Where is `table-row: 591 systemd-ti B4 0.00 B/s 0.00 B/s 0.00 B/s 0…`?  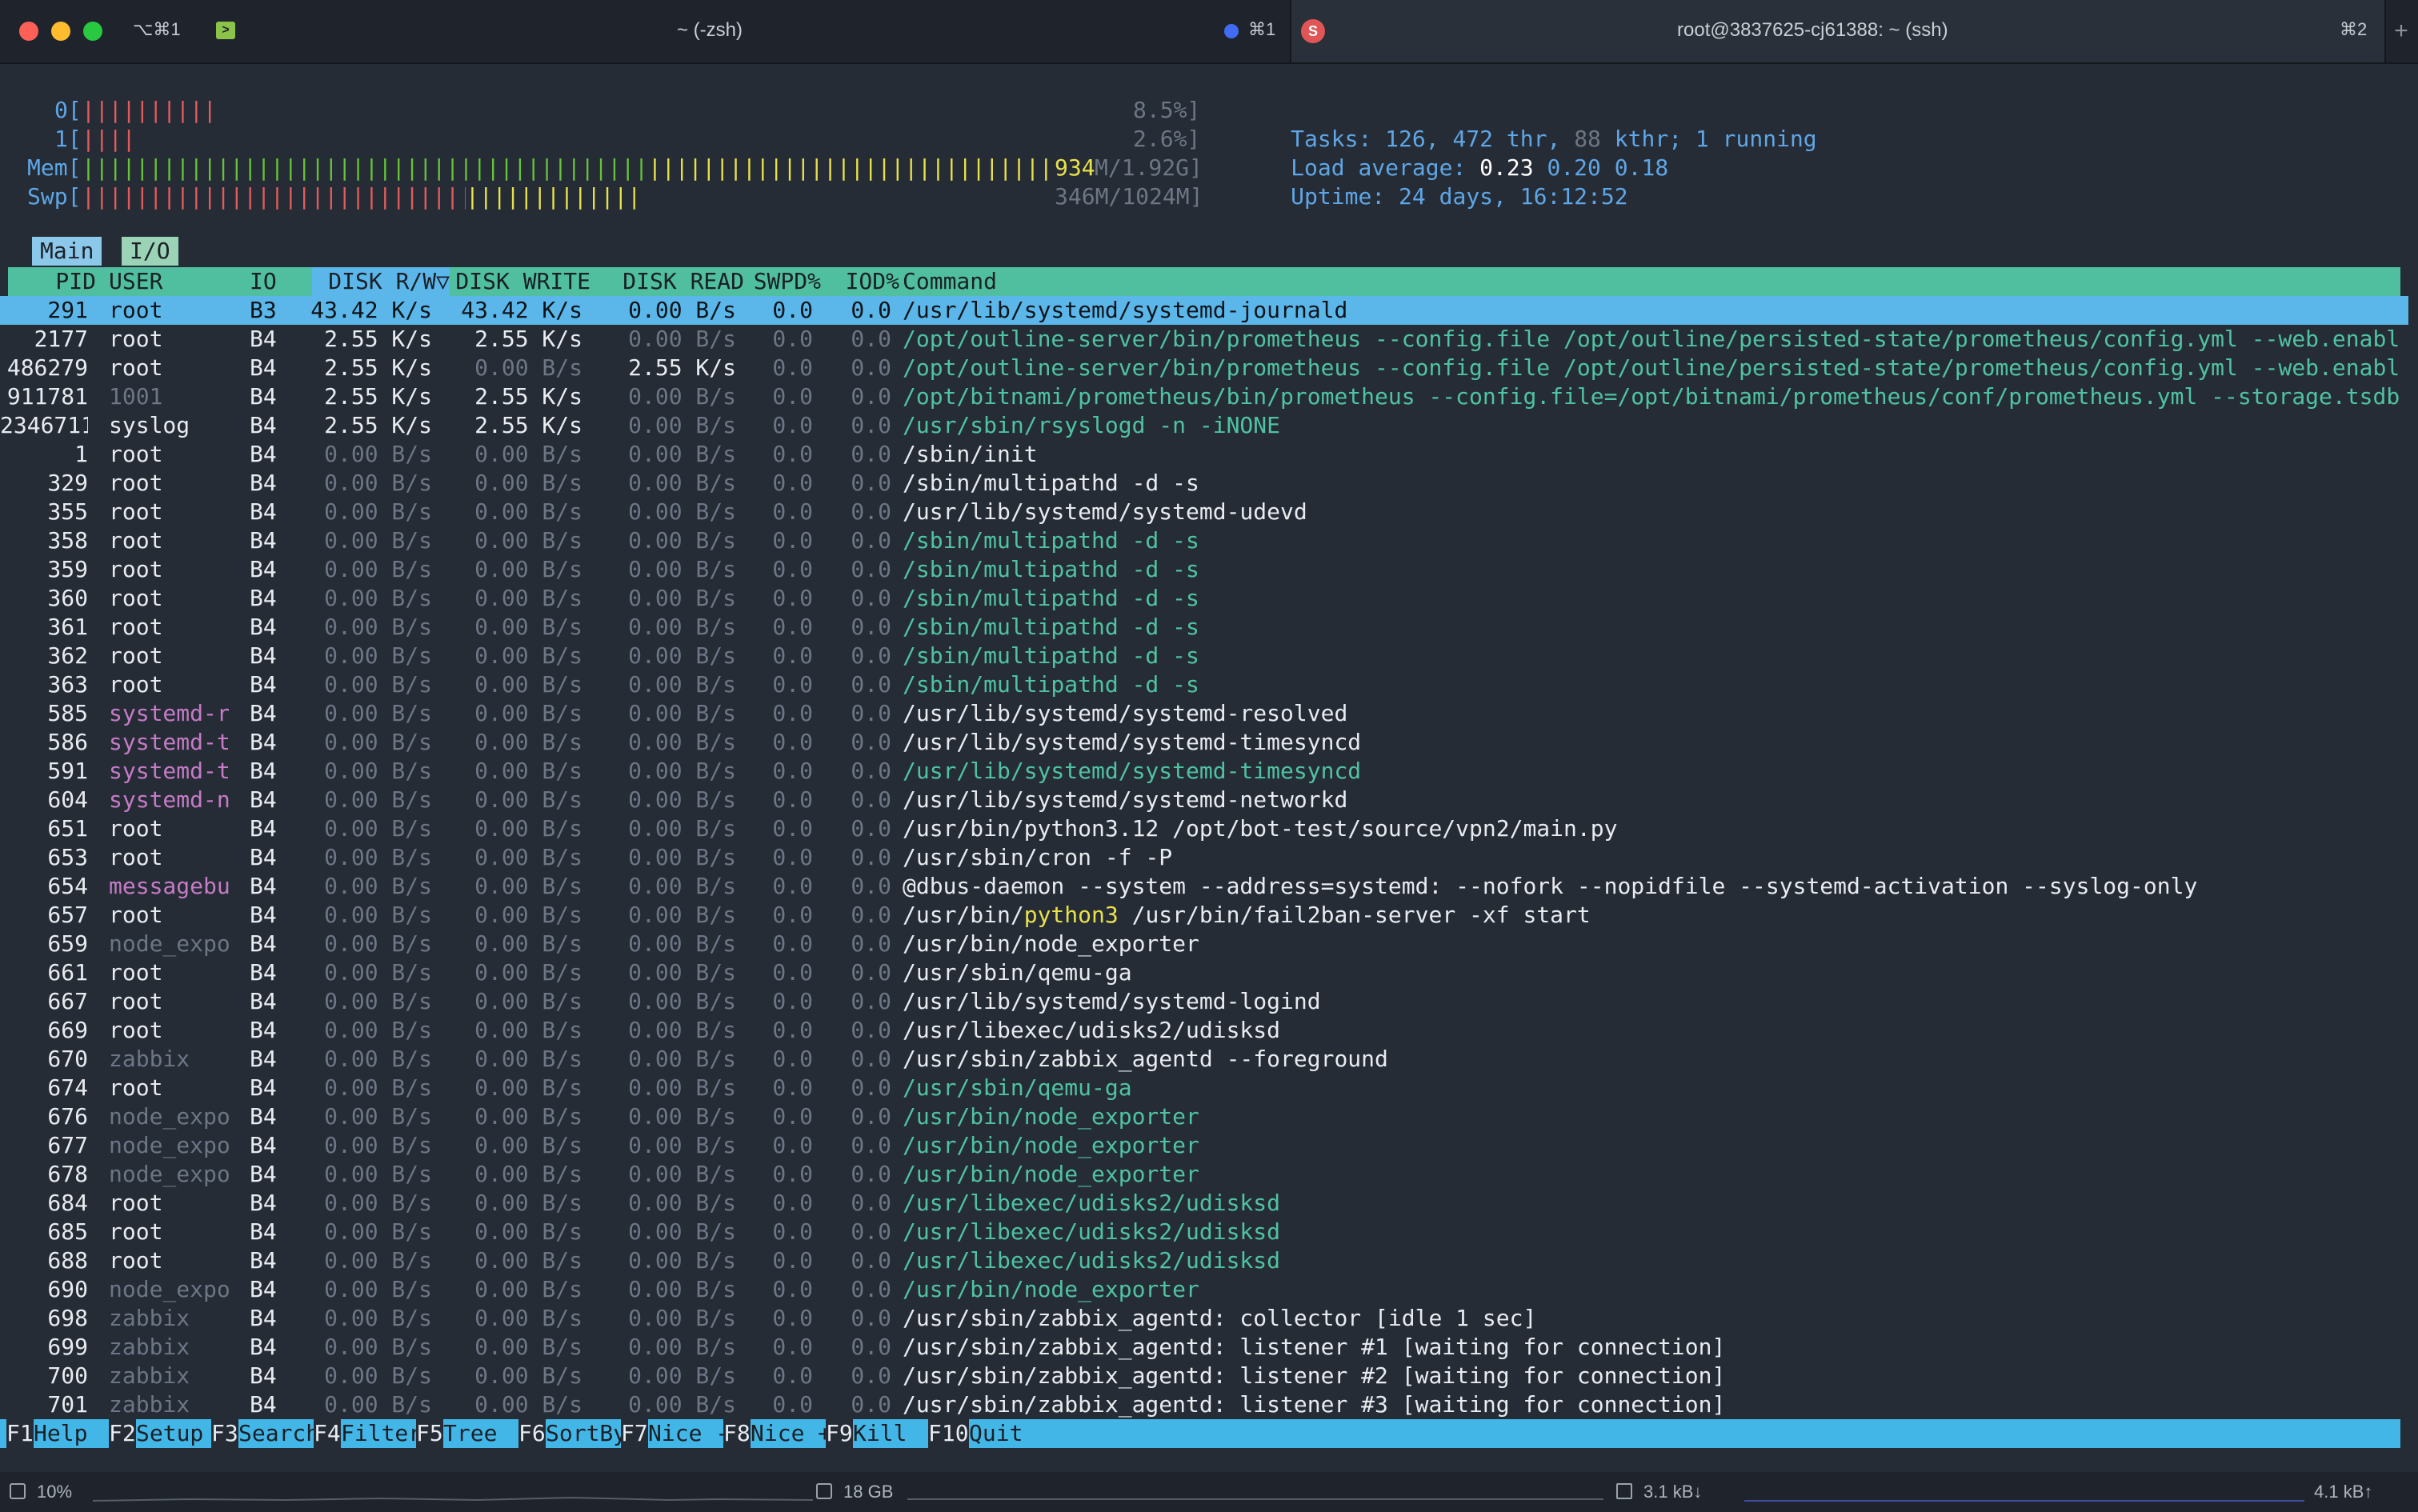
table-row: 591 systemd-ti B4 0.00 B/s 0.00 B/s 0.00 B/s 0… is located at coordinates (1204, 771).